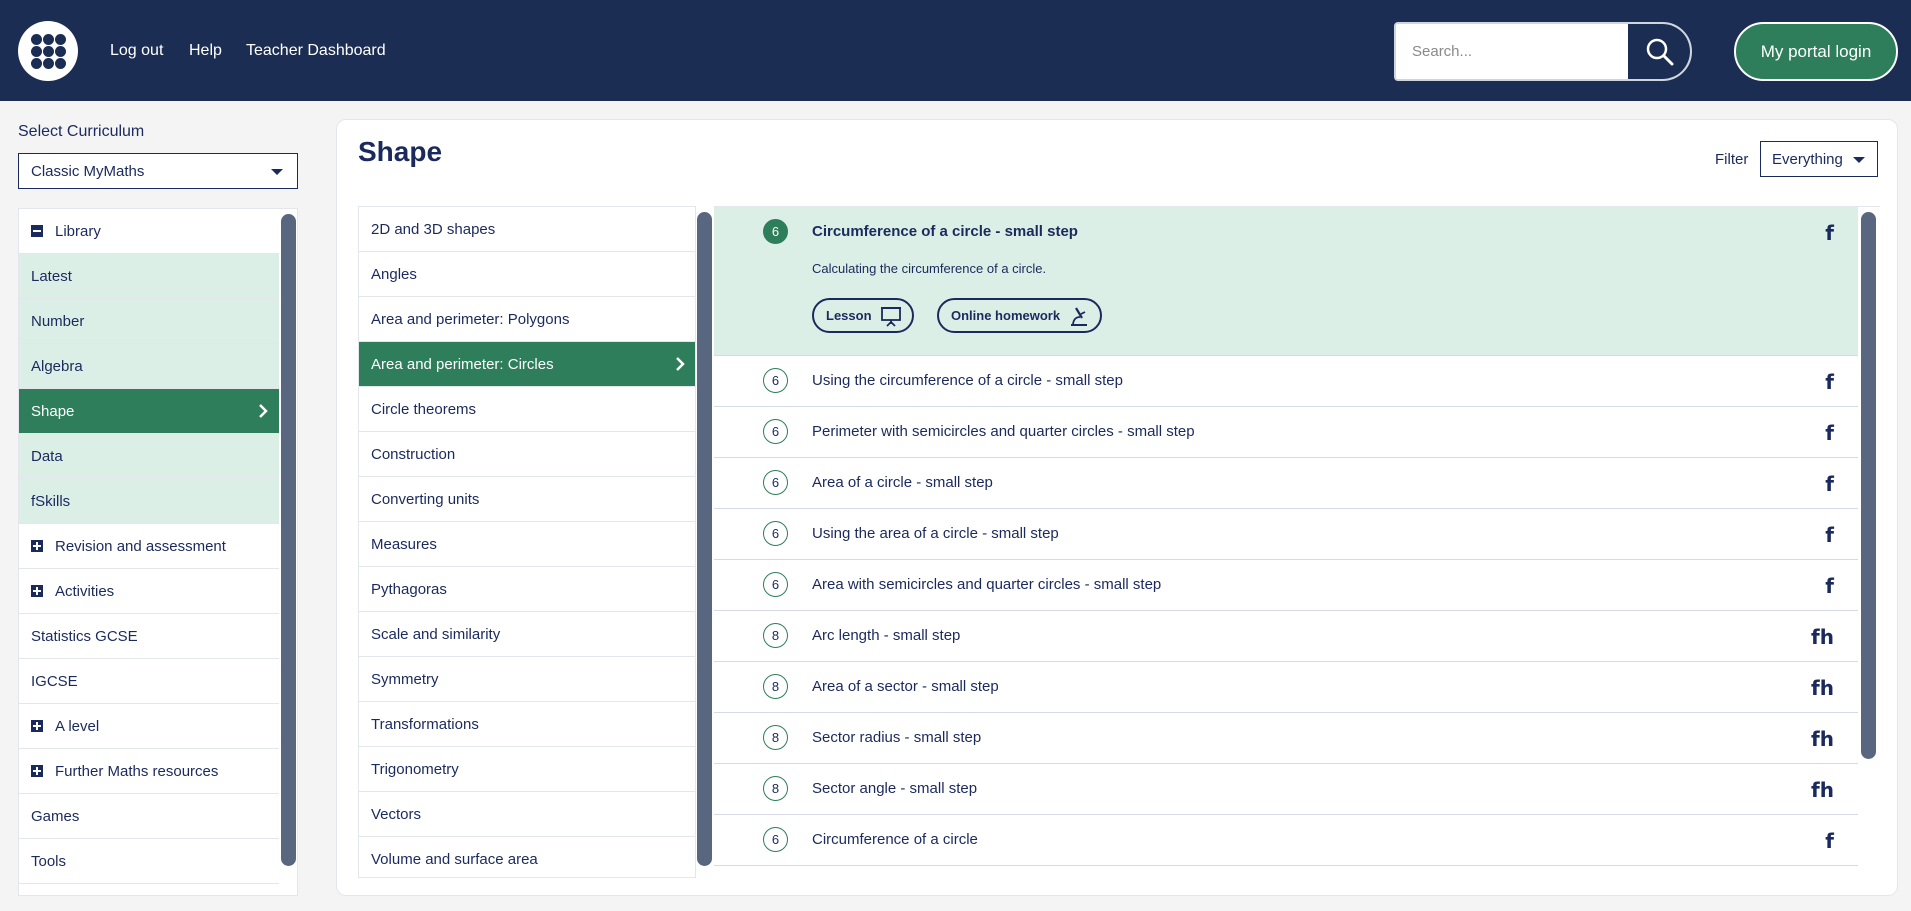 This screenshot has width=1911, height=911. What do you see at coordinates (704, 539) in the screenshot?
I see `topic-scrollbar` at bounding box center [704, 539].